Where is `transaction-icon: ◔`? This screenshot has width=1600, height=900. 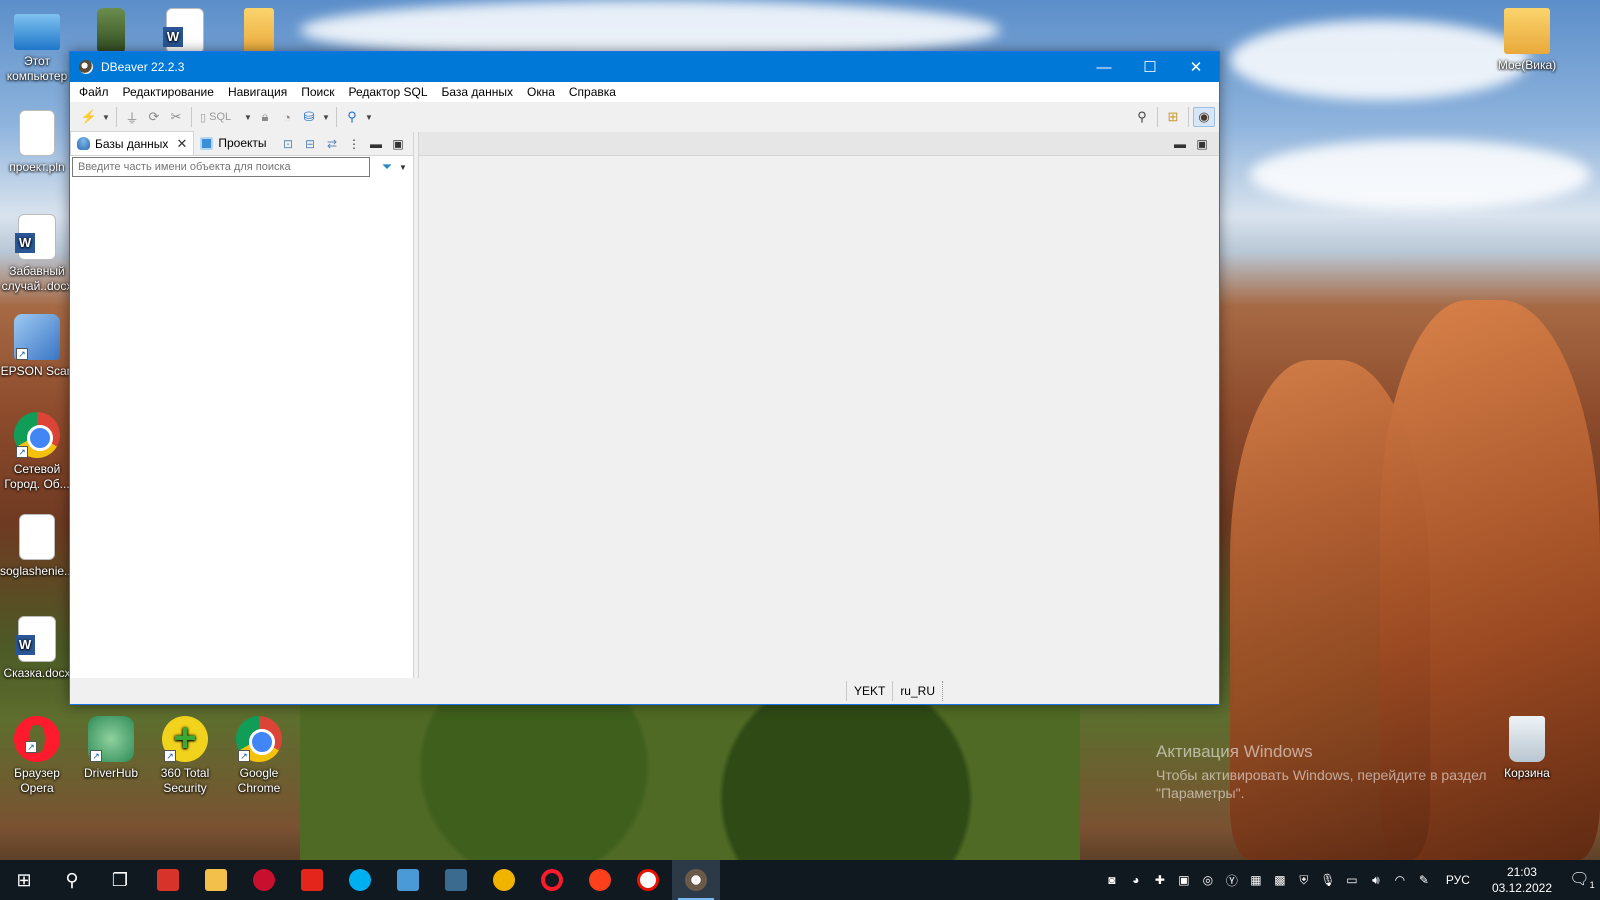 transaction-icon: ◔ is located at coordinates (287, 117).